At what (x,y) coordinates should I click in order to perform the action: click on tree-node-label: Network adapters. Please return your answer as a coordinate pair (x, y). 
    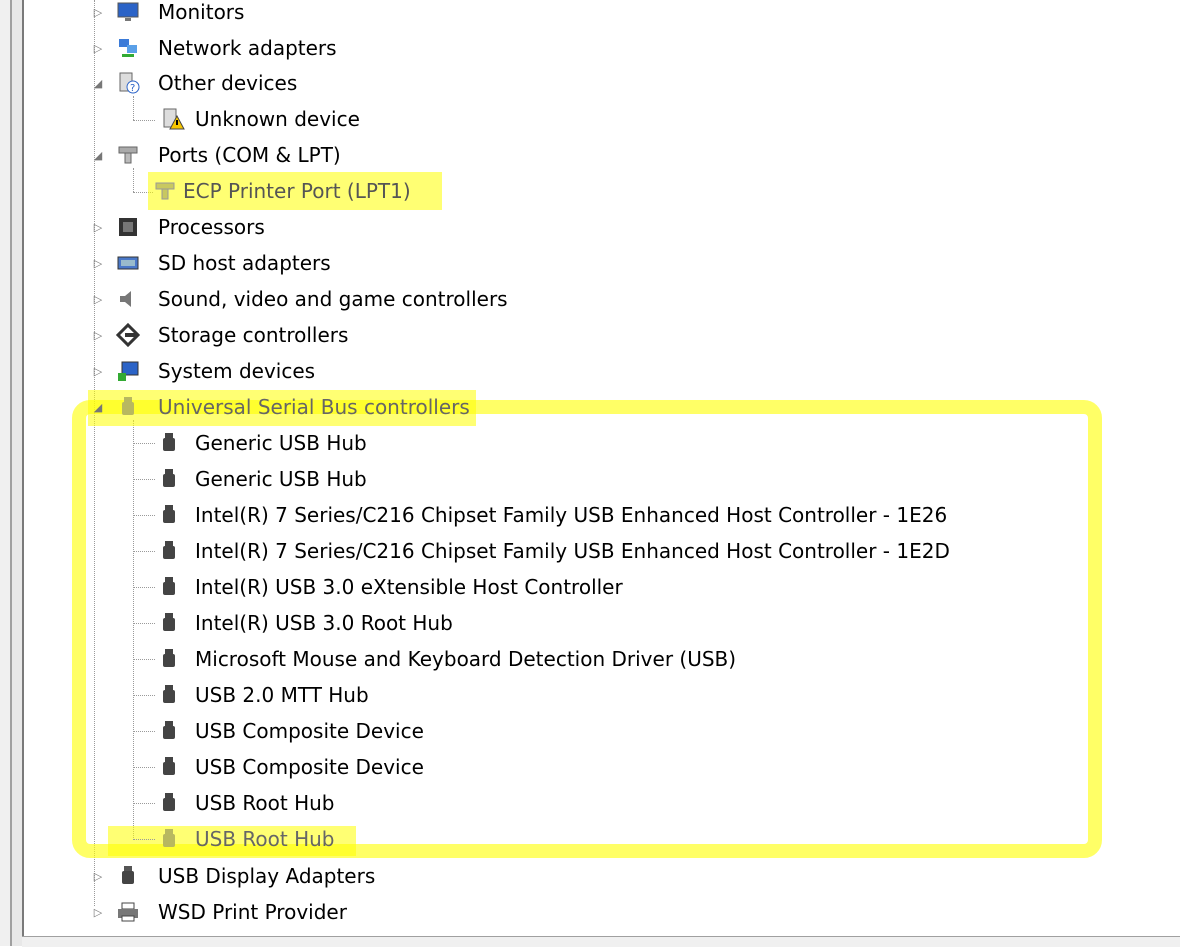
    Looking at the image, I should click on (247, 48).